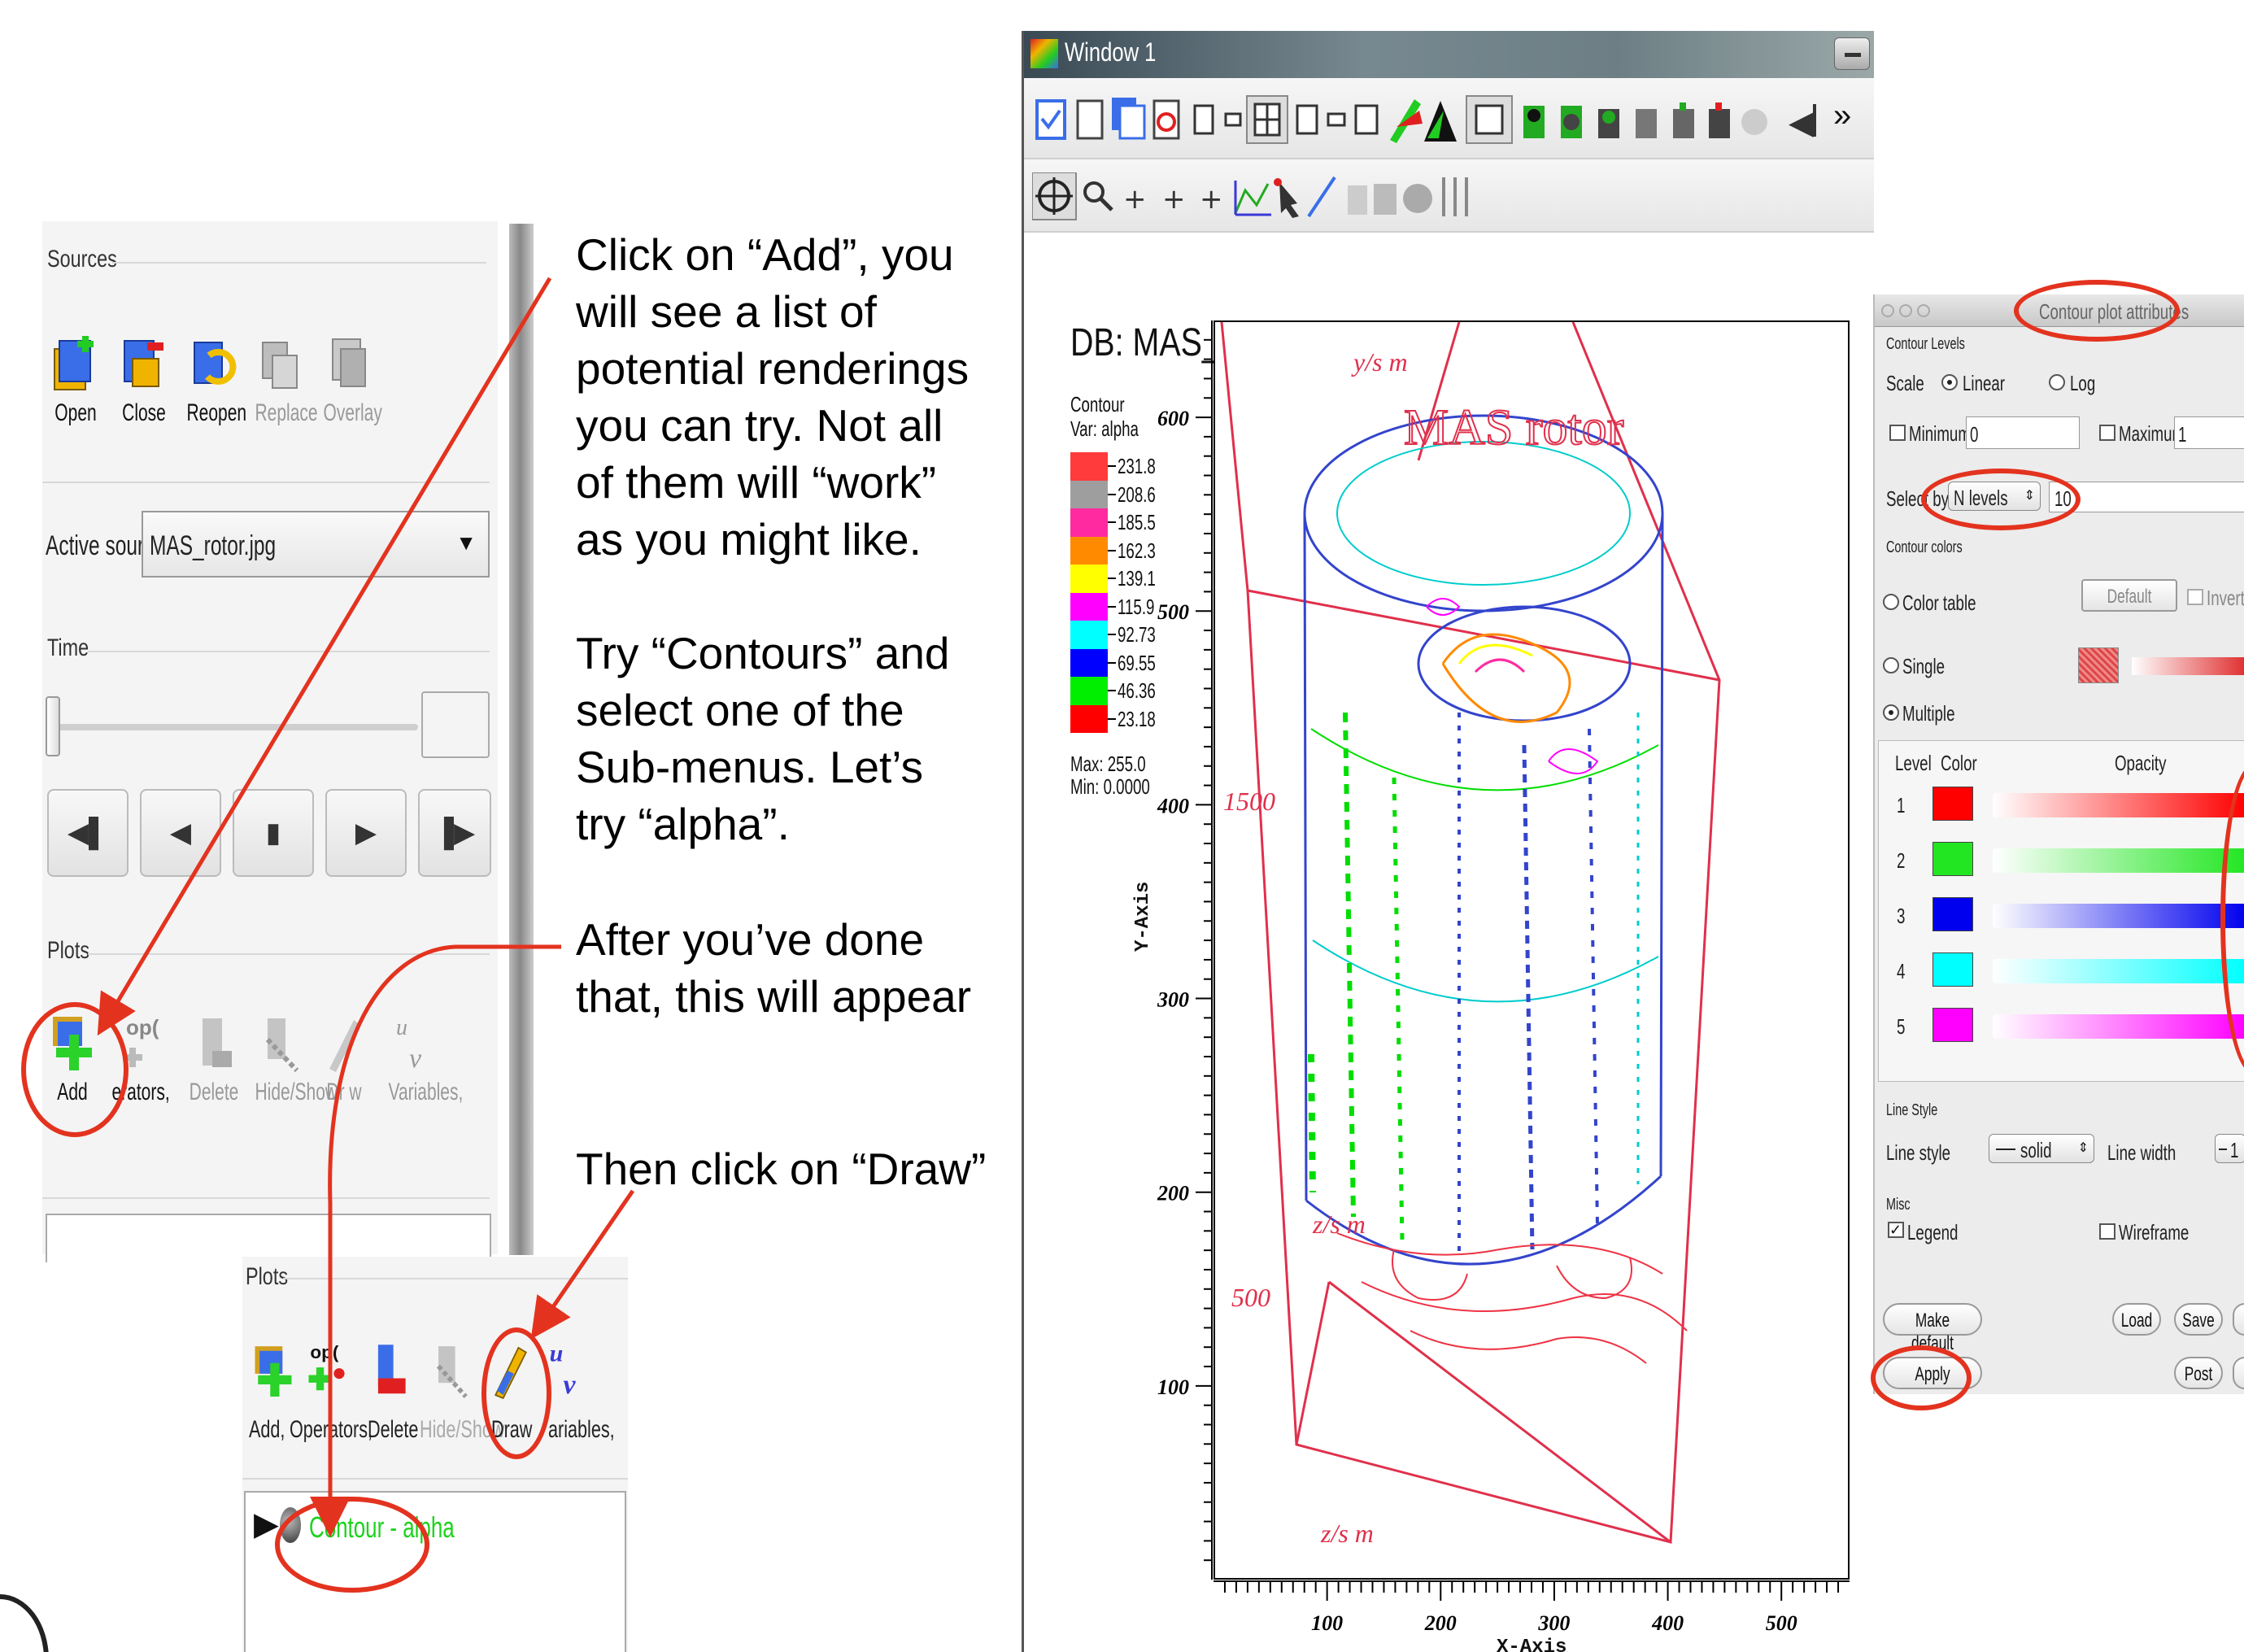 The image size is (2244, 1652). I want to click on svg-text: y/s m, so click(1379, 362).